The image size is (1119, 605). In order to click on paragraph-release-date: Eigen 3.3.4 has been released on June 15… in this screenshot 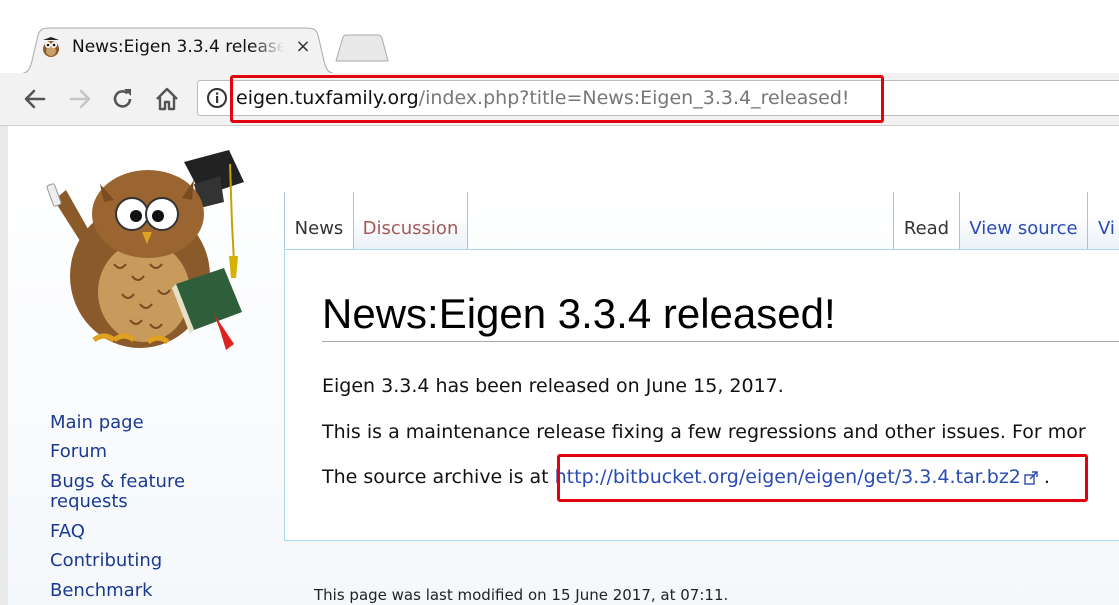, I will do `click(553, 386)`.